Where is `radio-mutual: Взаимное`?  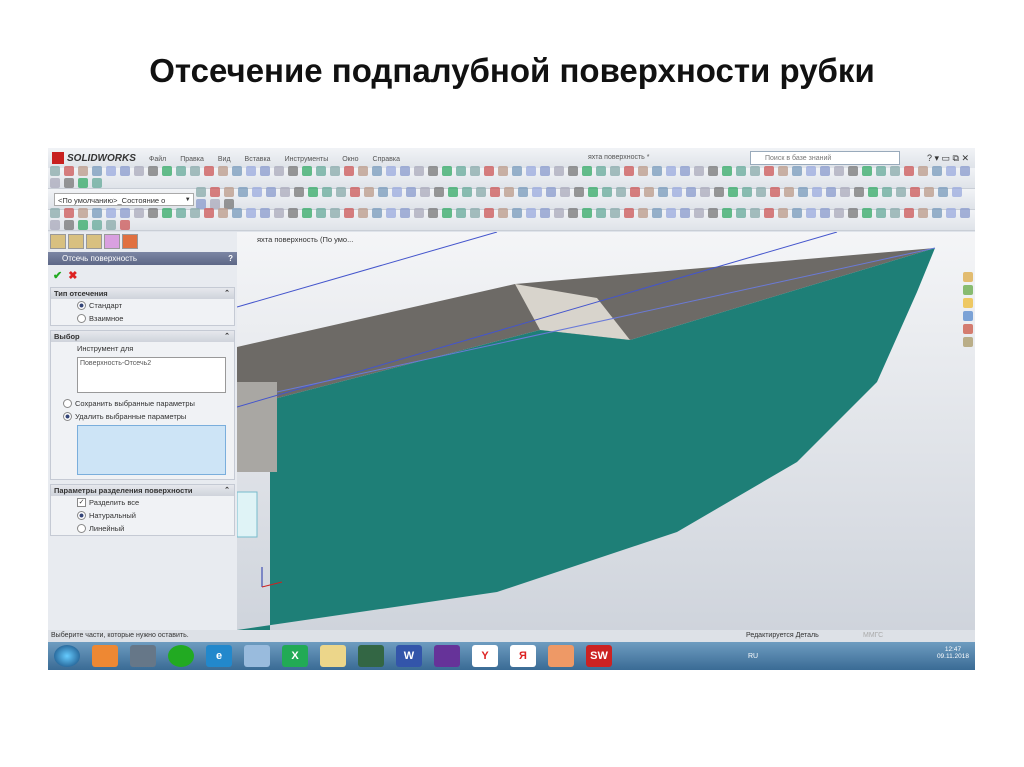 radio-mutual: Взаимное is located at coordinates (142, 318).